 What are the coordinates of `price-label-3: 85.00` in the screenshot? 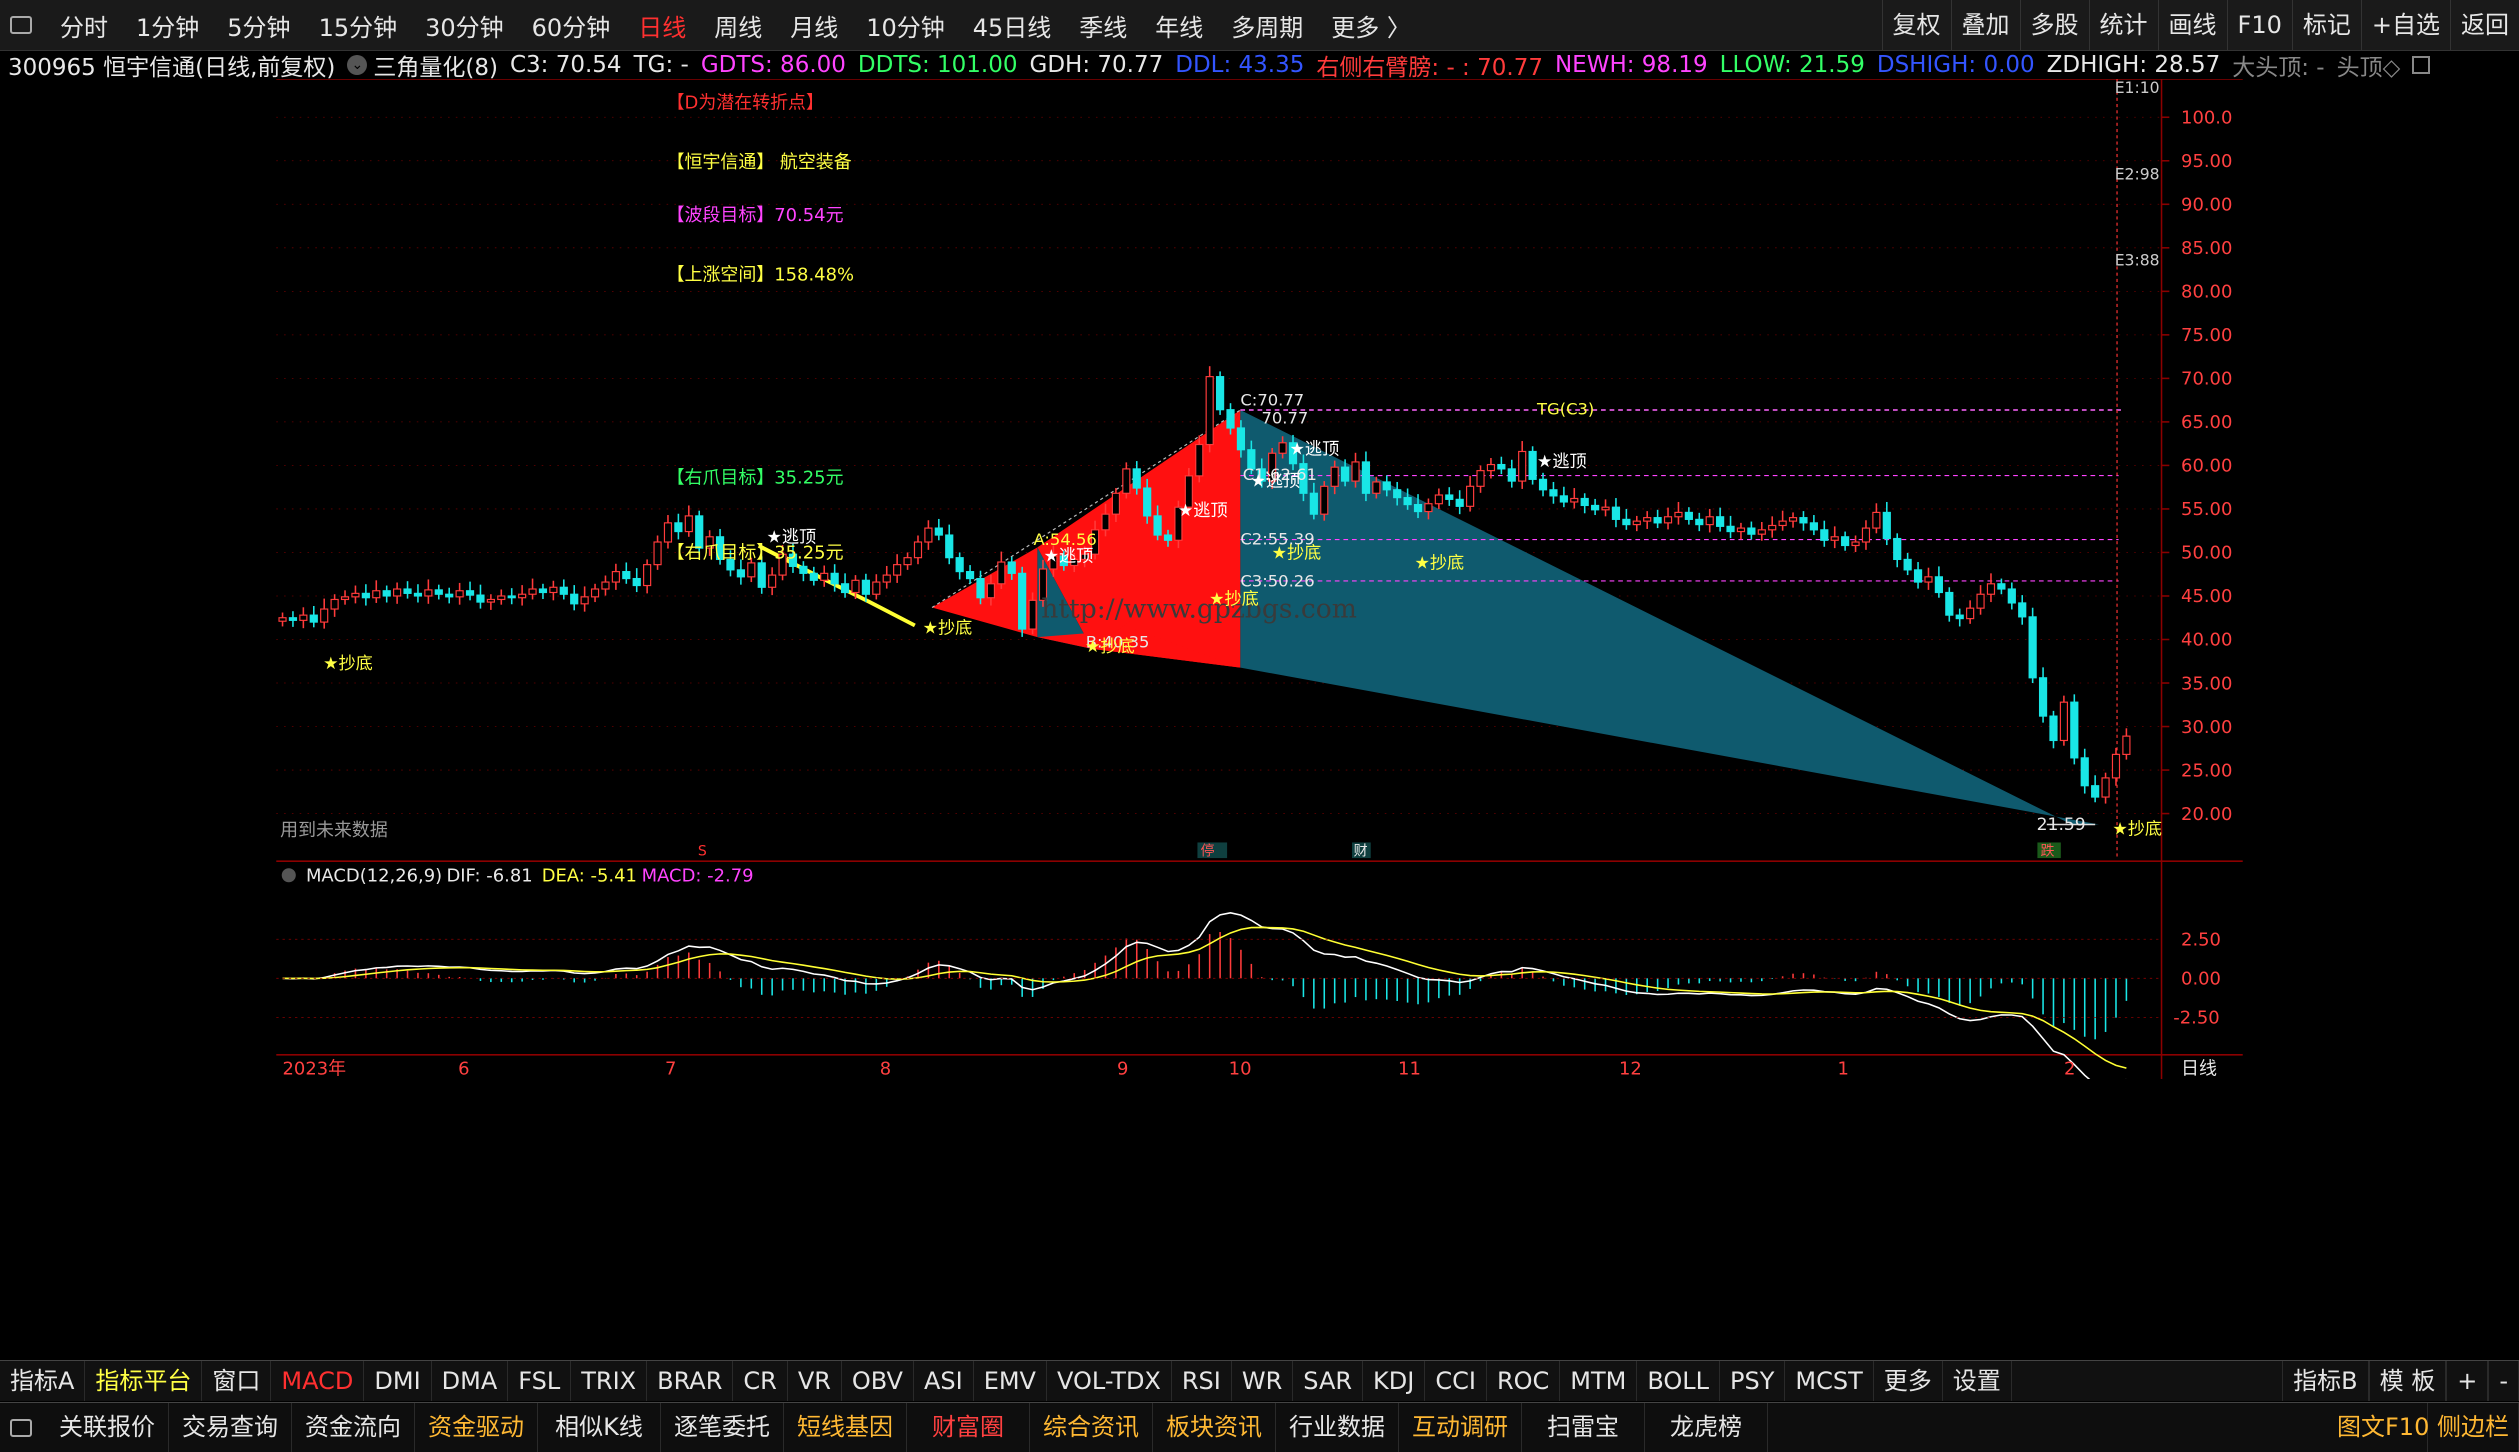 It's located at (2206, 248).